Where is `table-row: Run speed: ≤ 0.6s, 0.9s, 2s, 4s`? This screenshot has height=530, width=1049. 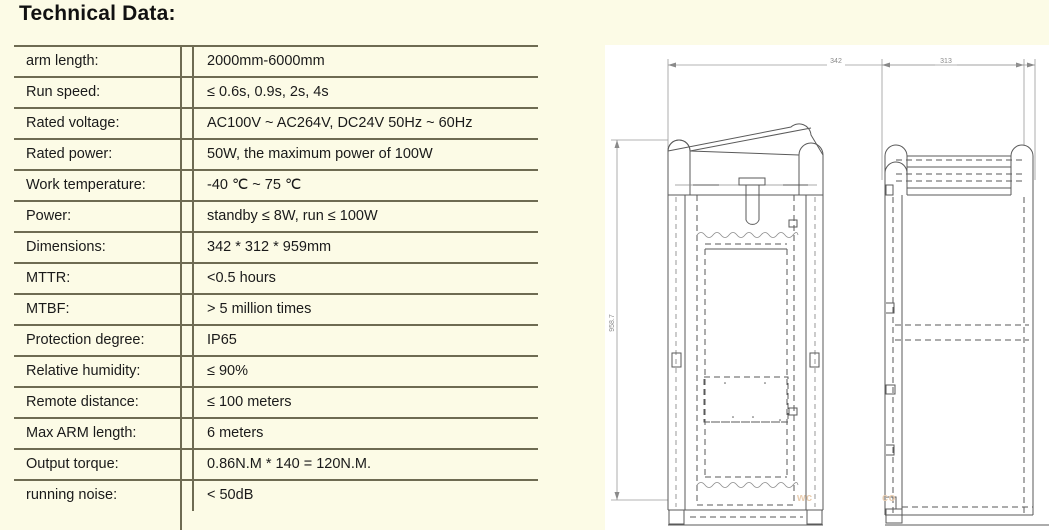
table-row: Run speed: ≤ 0.6s, 0.9s, 2s, 4s is located at coordinates (276, 92).